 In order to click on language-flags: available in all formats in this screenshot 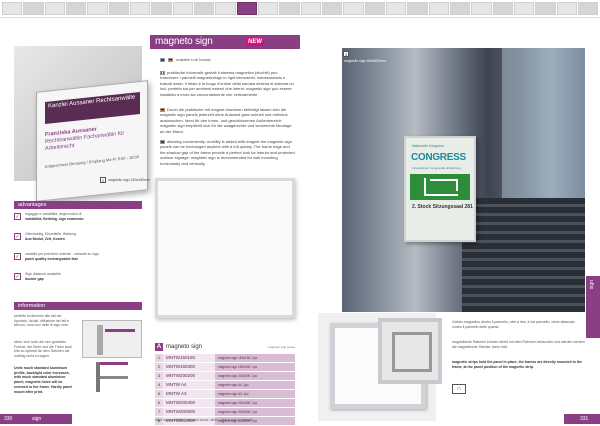, I will do `click(185, 60)`.